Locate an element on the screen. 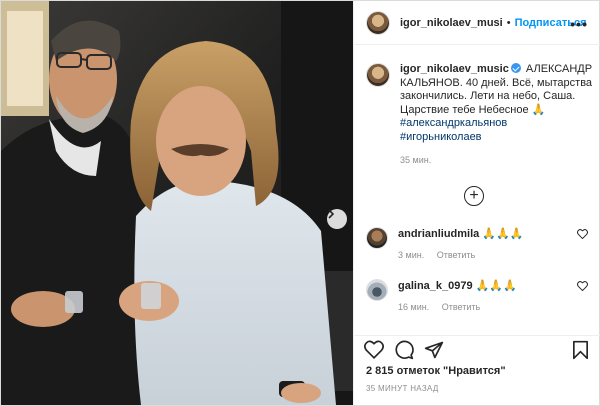 The image size is (600, 406). post-header: igor_nikolaev_musi • Подписаться ••• is located at coordinates (477, 23).